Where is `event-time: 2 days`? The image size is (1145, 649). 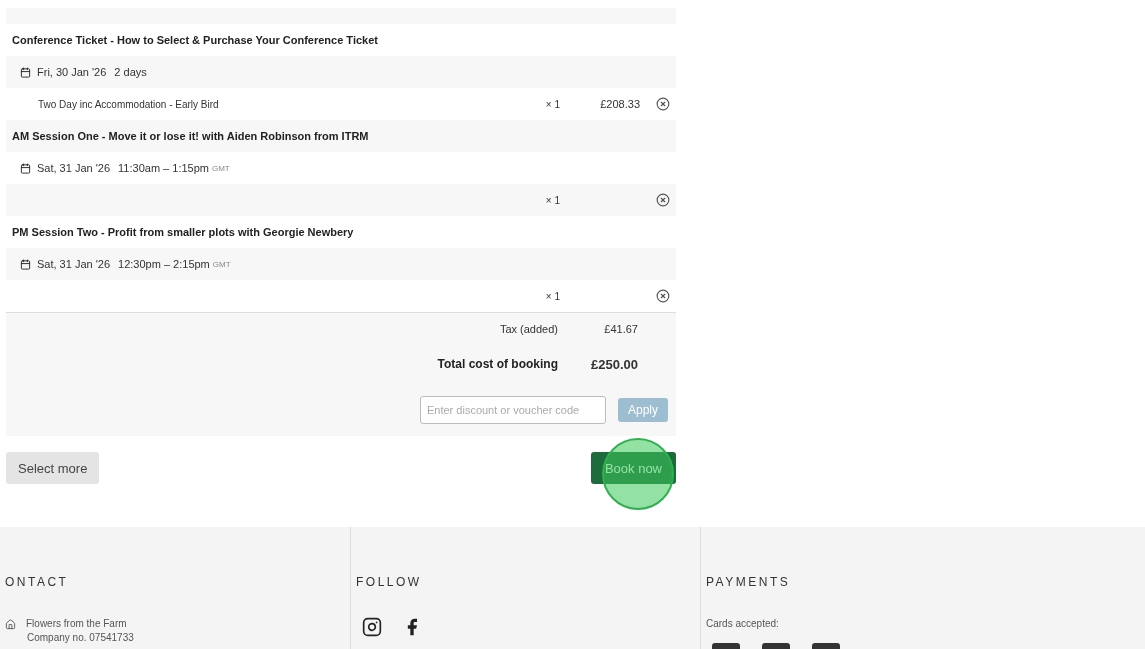 event-time: 2 days is located at coordinates (130, 72).